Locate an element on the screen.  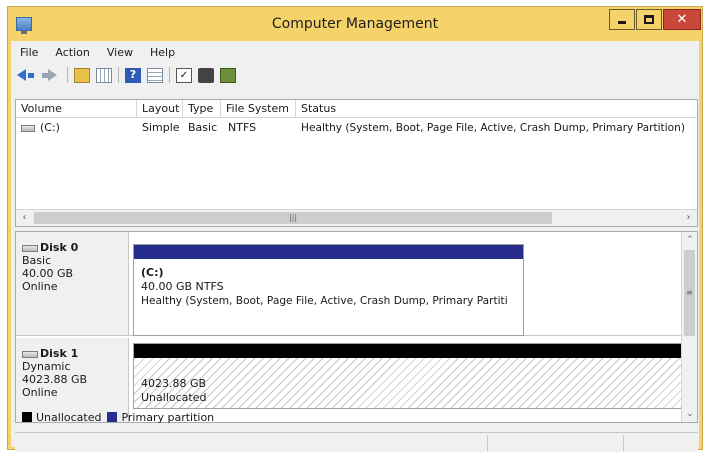
unallocated-details: 4023.88 GB Unallocated is located at coordinates (173, 391).